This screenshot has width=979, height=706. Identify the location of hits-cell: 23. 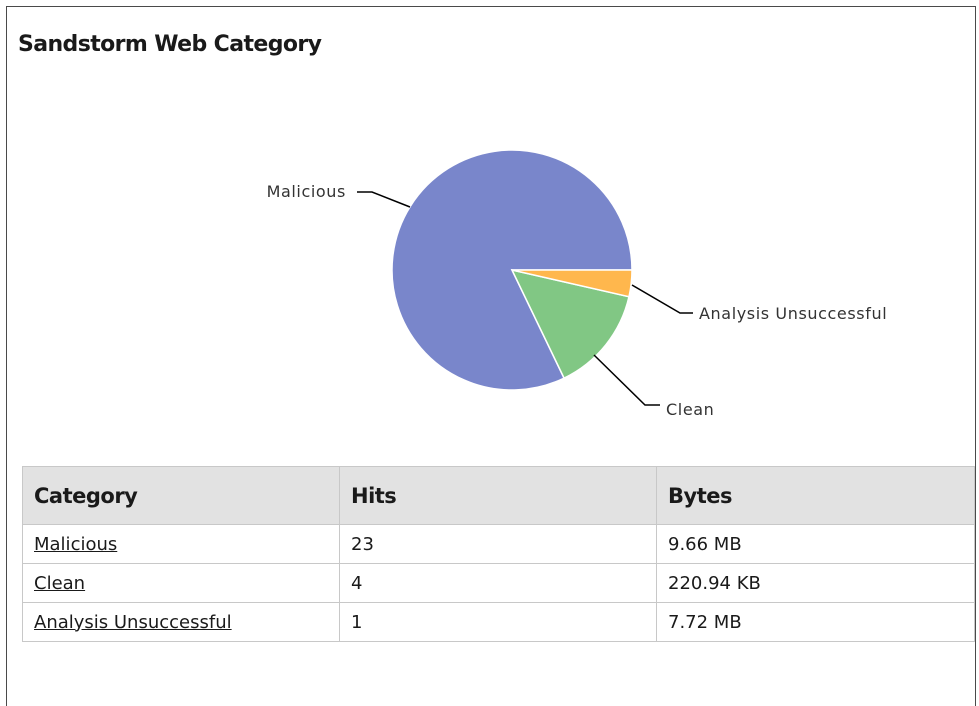
(498, 544).